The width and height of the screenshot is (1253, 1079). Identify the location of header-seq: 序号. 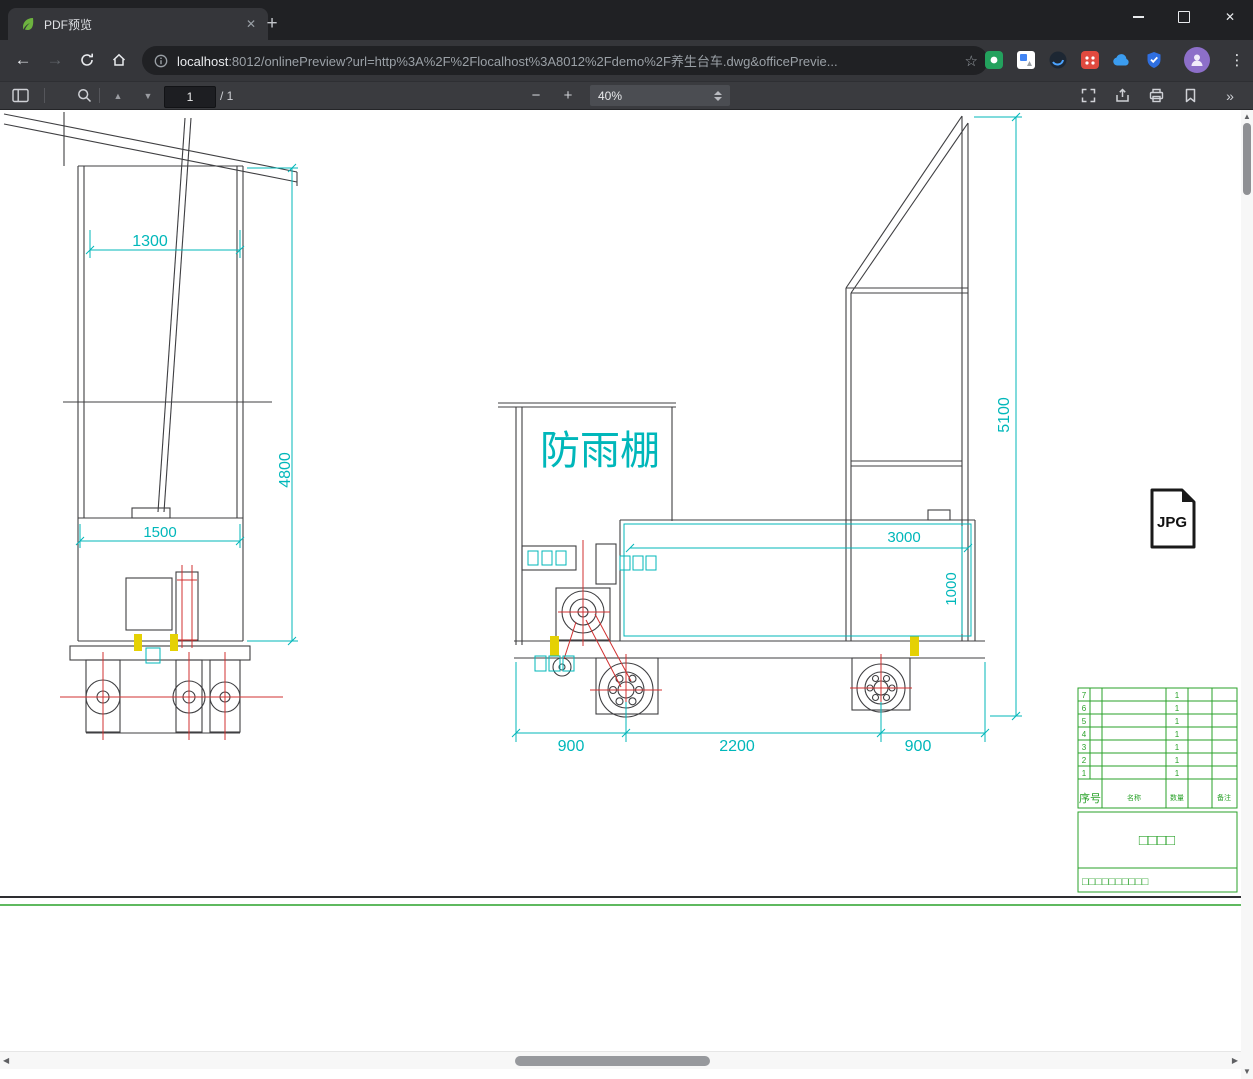
(1090, 798).